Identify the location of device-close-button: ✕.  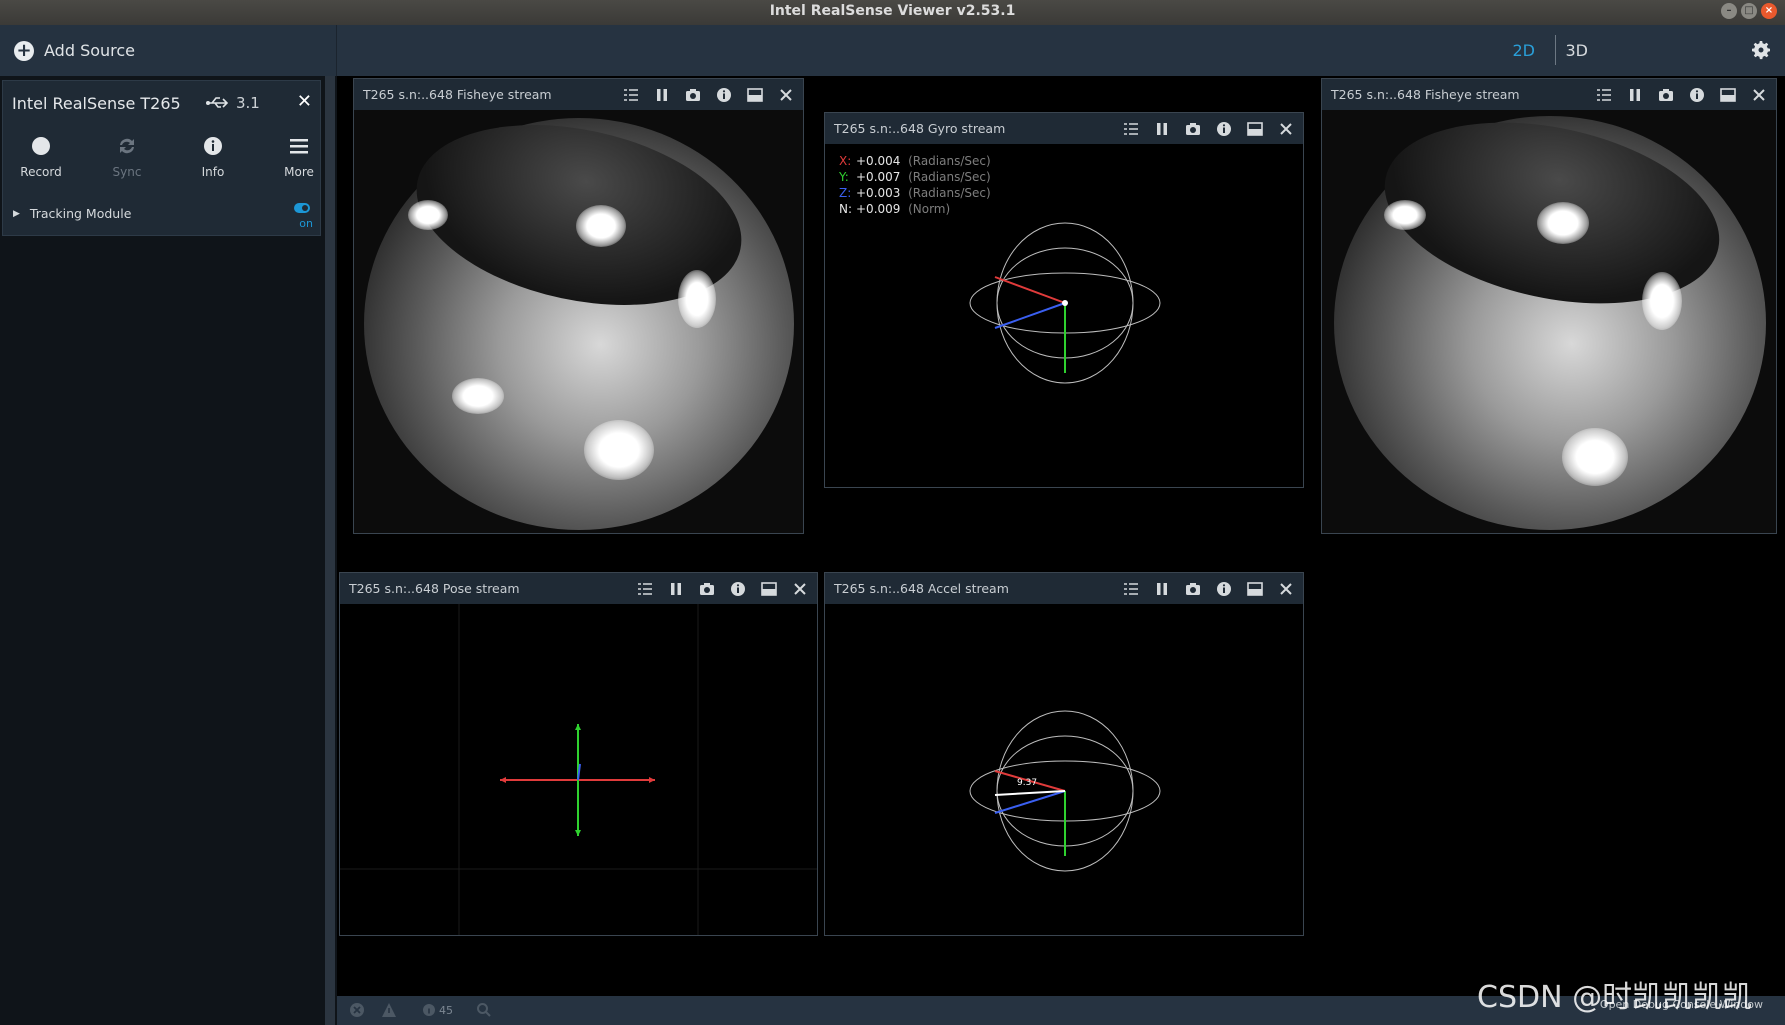
(304, 101).